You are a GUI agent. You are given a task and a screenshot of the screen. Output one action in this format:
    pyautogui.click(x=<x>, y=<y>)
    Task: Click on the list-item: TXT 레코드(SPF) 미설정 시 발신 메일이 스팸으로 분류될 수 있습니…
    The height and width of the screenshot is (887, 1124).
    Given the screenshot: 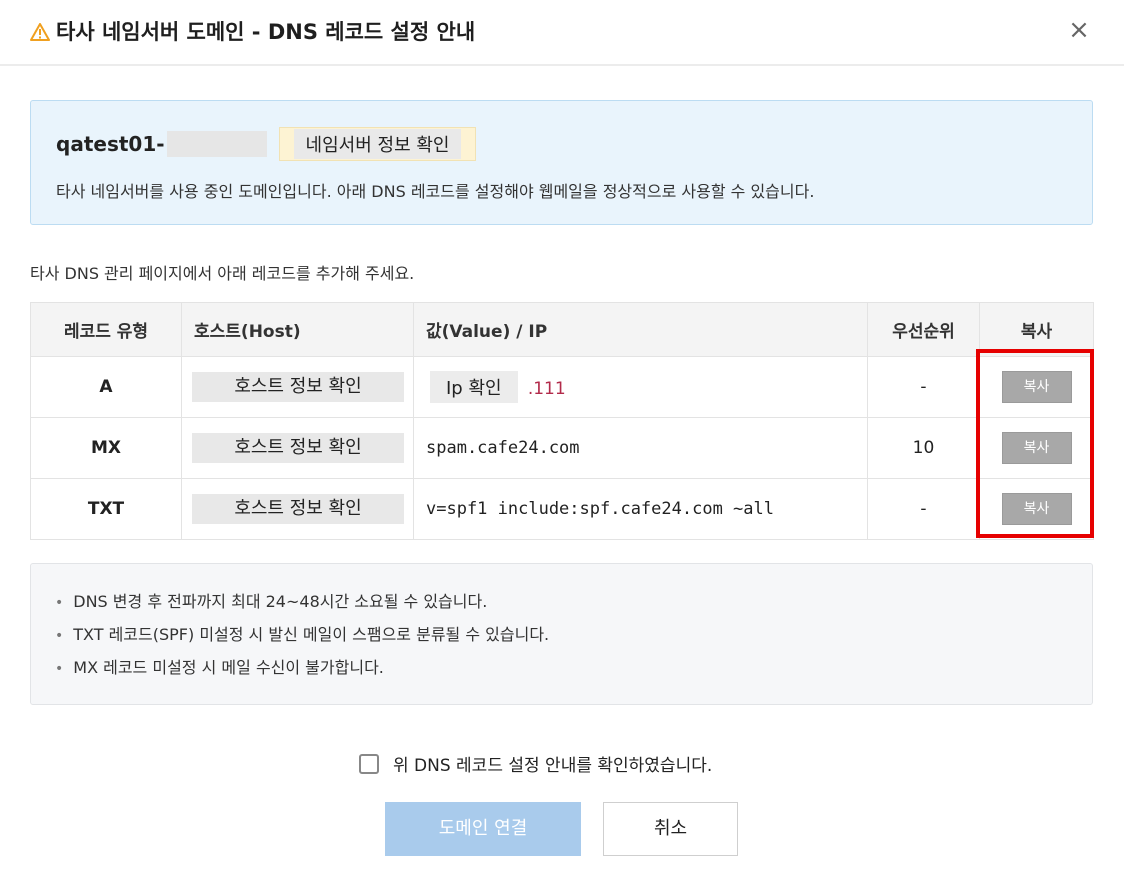 What is the action you would take?
    pyautogui.click(x=302, y=637)
    